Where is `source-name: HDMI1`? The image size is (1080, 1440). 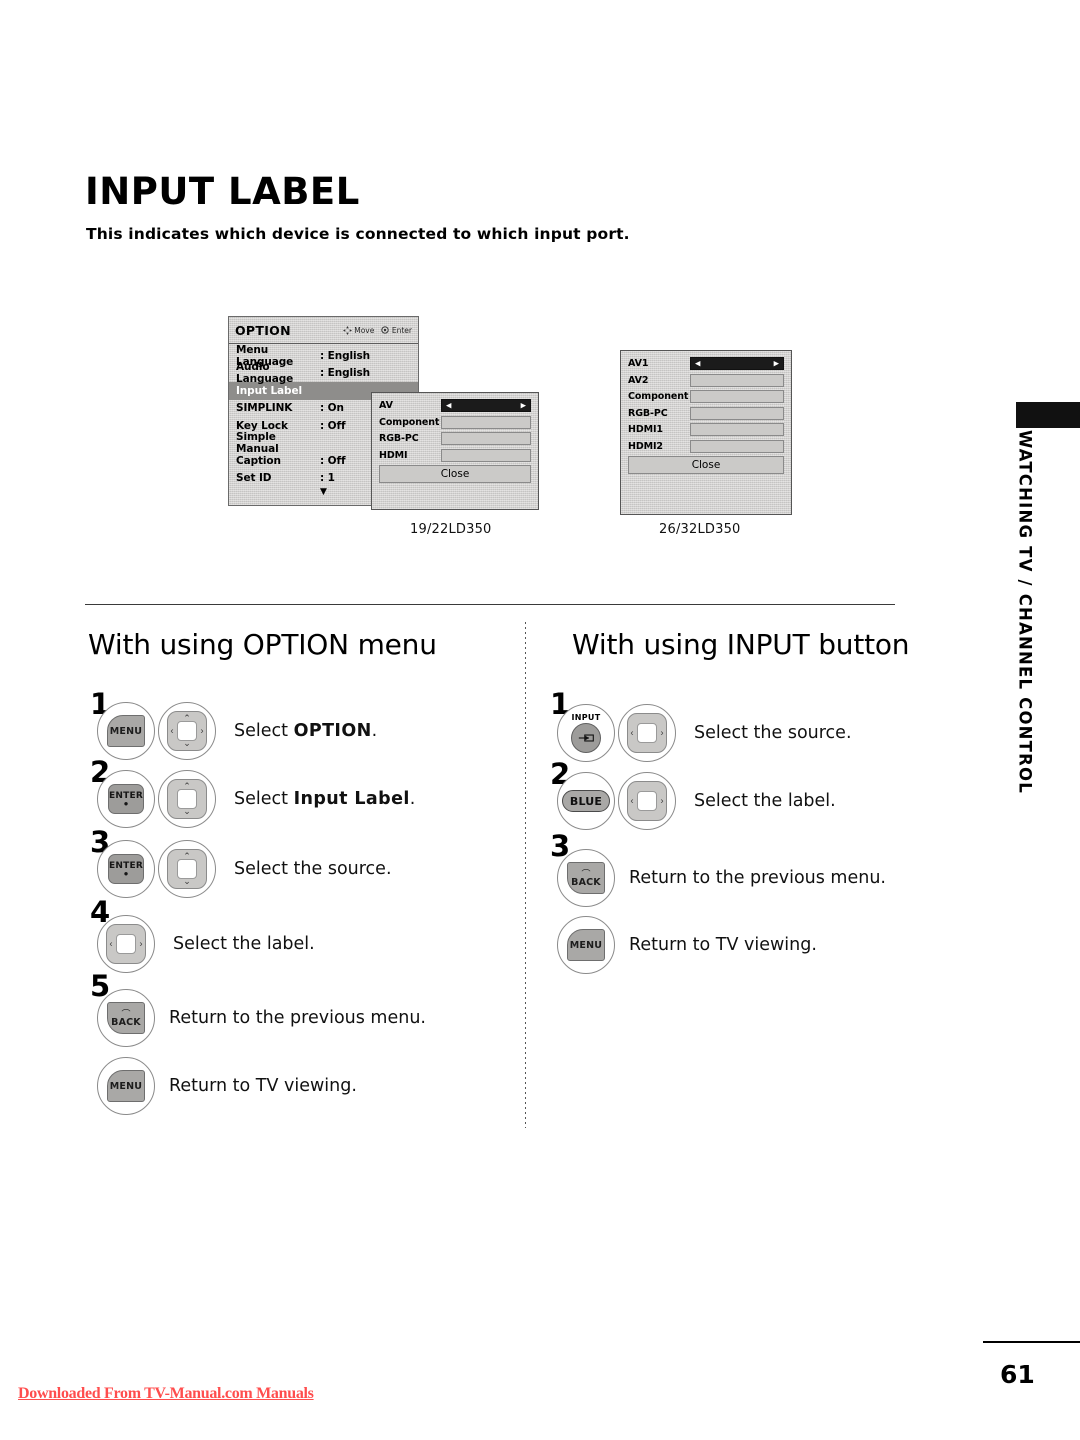 source-name: HDMI1 is located at coordinates (645, 429).